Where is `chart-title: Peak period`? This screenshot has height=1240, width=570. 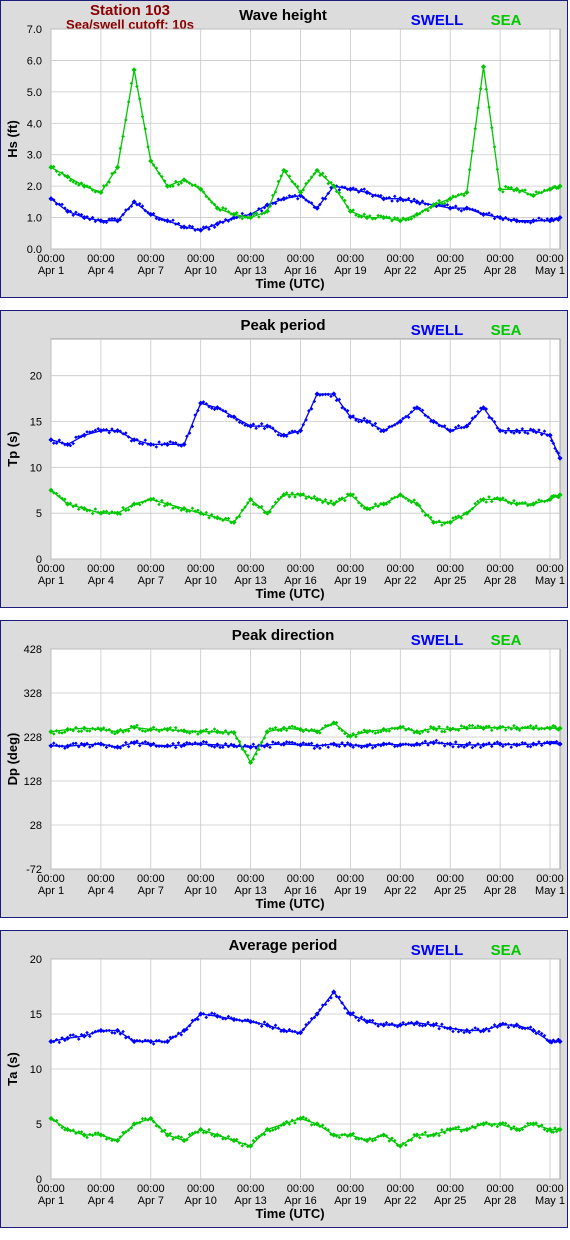 chart-title: Peak period is located at coordinates (282, 325).